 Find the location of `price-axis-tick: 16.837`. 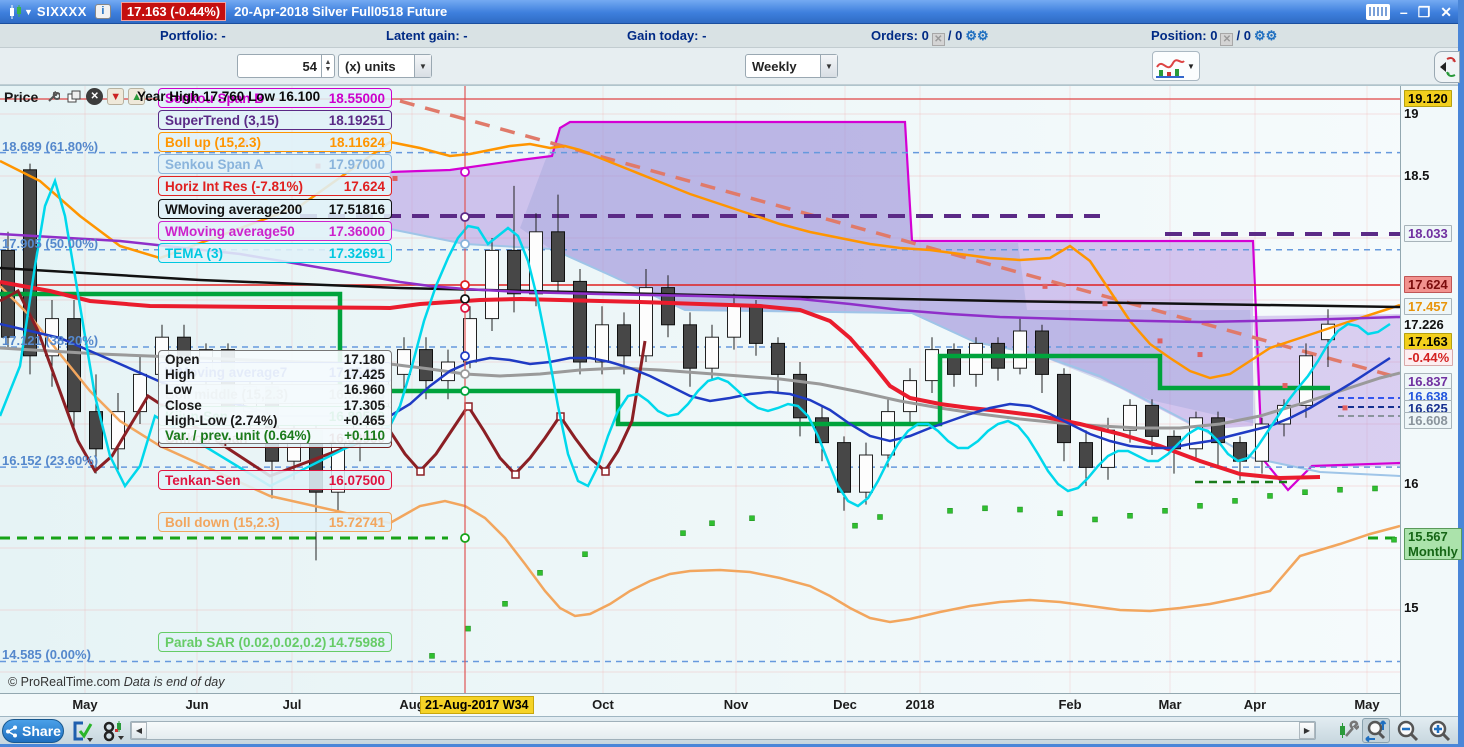

price-axis-tick: 16.837 is located at coordinates (1428, 381).